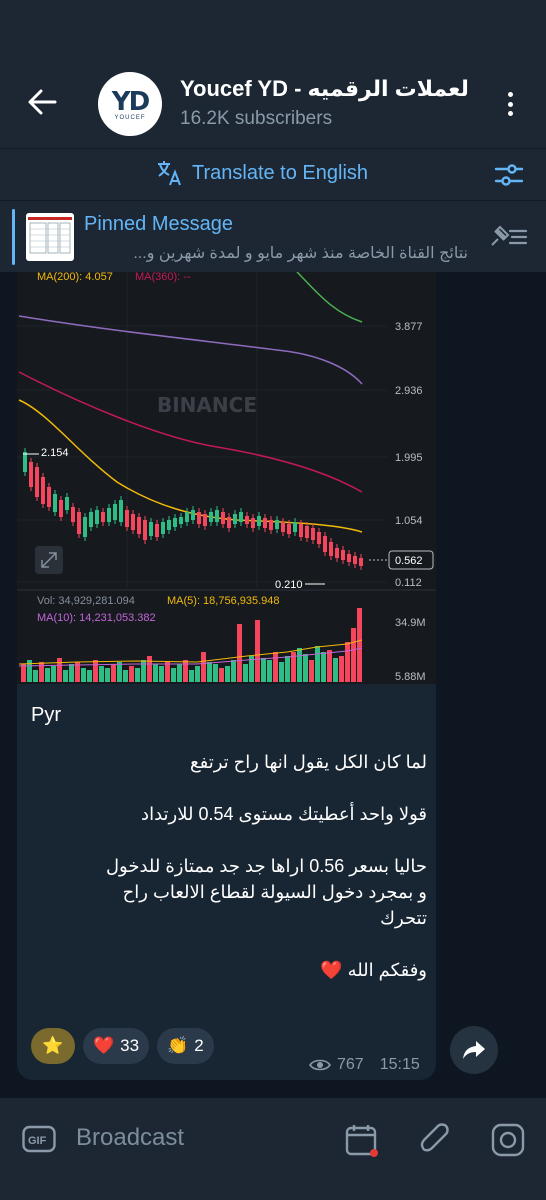  Describe the element at coordinates (509, 175) in the screenshot. I see `sliders-icon` at that location.